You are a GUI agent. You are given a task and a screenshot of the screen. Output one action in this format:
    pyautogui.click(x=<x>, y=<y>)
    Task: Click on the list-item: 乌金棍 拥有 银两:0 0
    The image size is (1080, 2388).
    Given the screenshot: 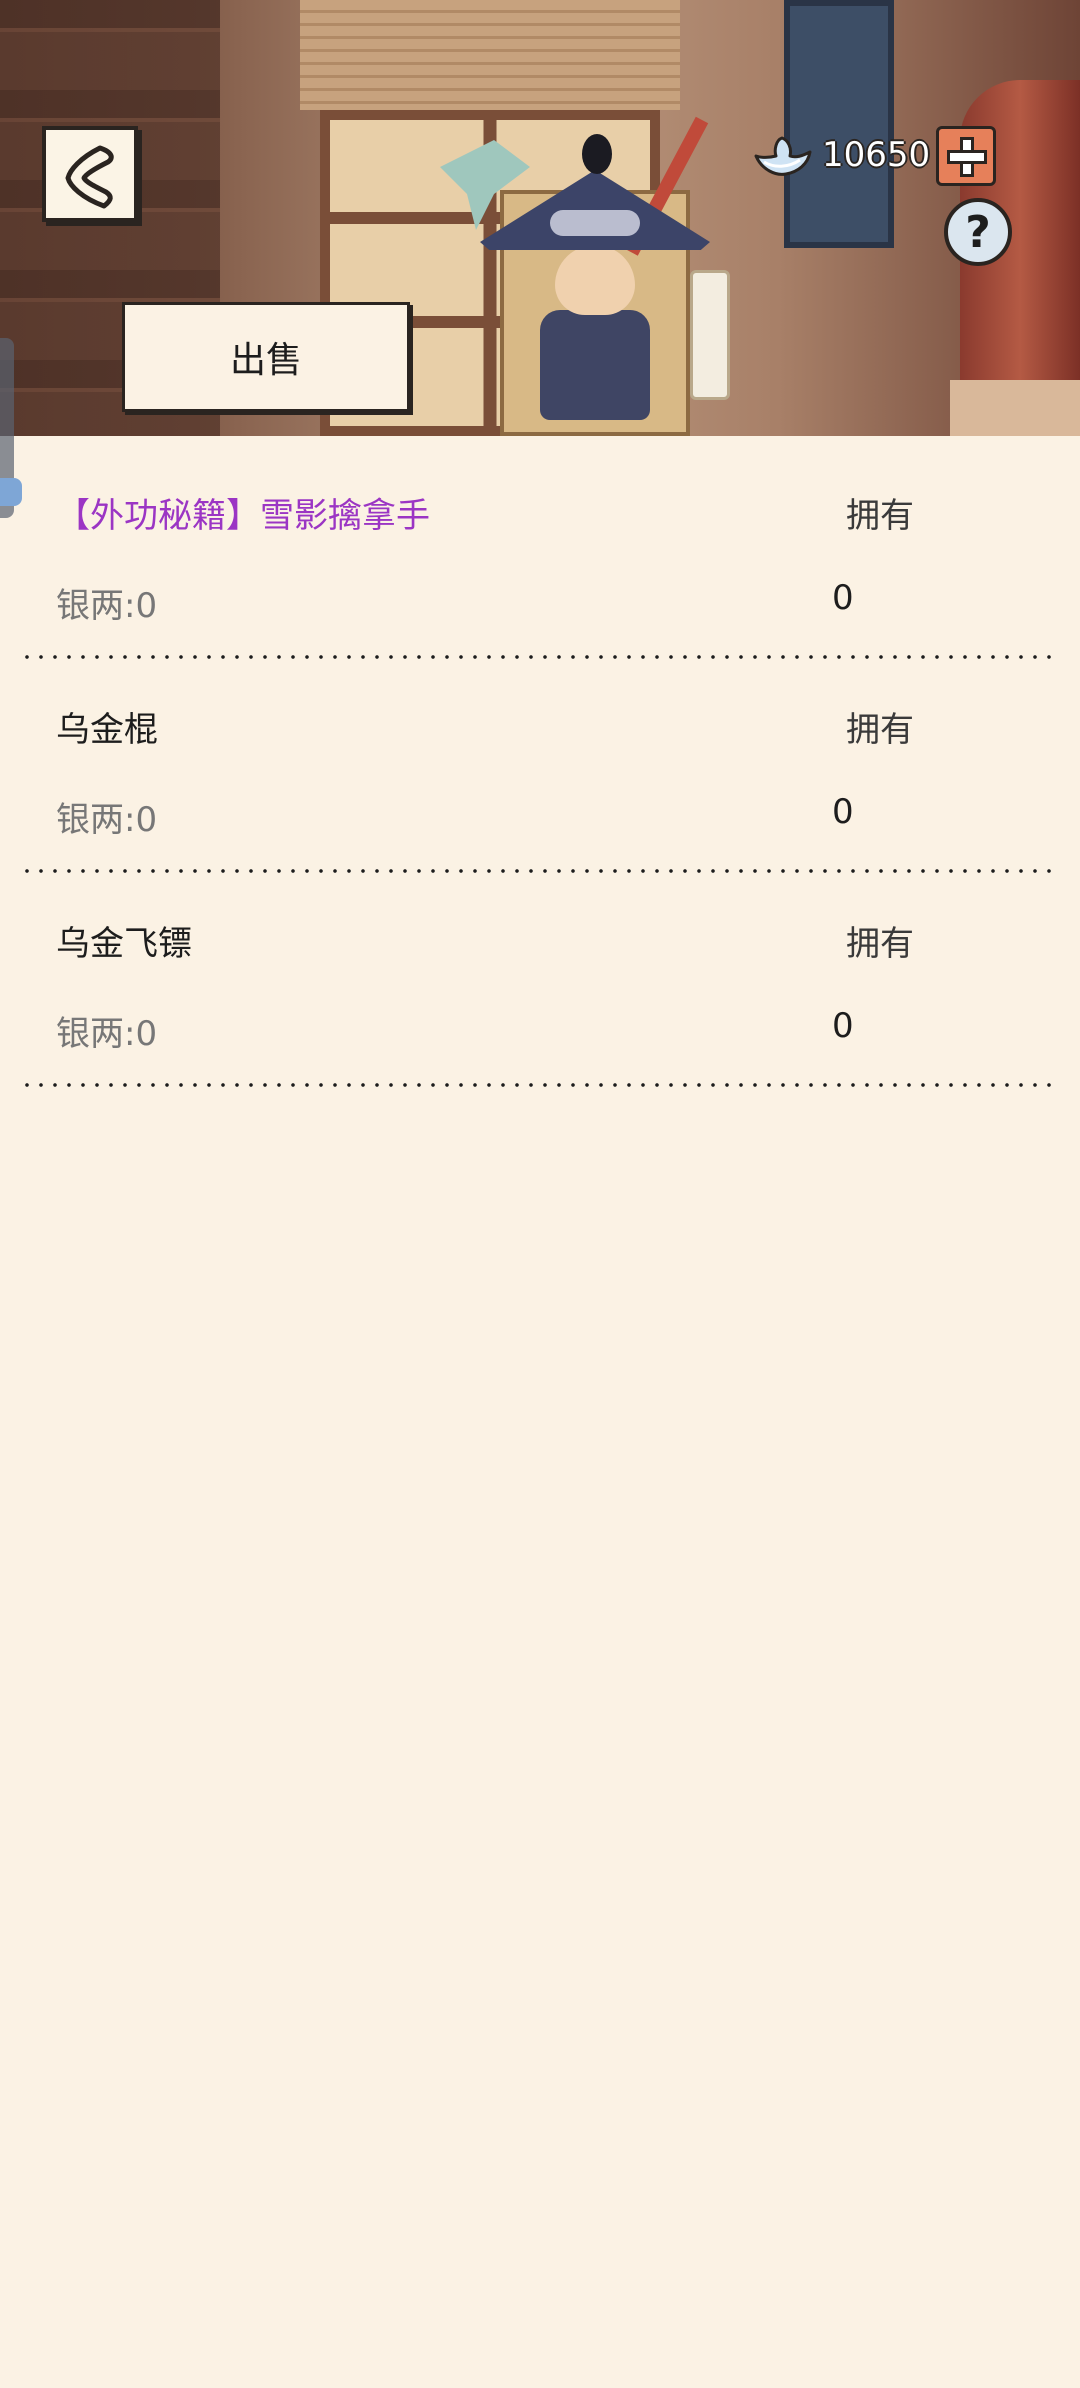 What is the action you would take?
    pyautogui.click(x=540, y=762)
    